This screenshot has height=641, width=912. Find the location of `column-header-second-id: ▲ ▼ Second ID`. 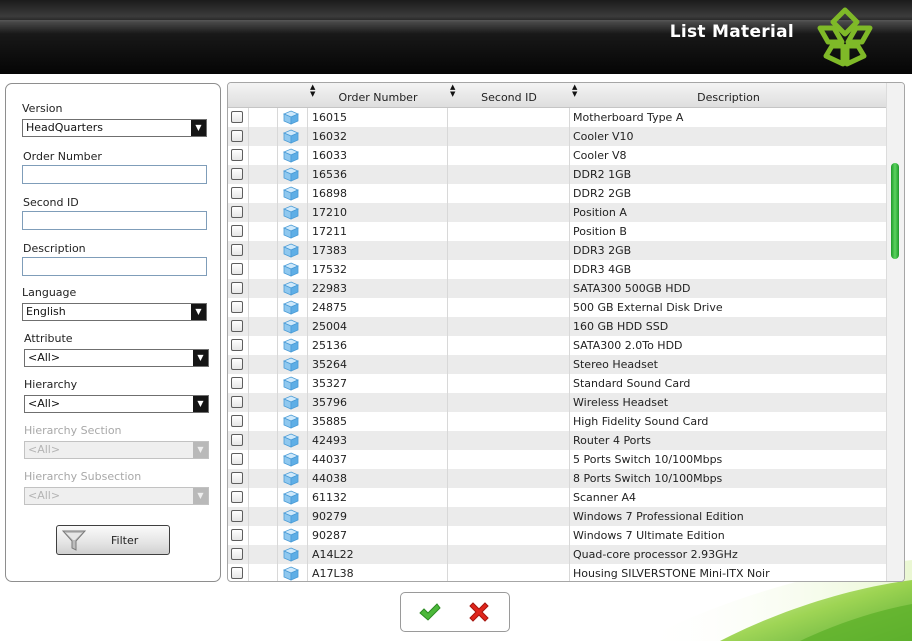

column-header-second-id: ▲ ▼ Second ID is located at coordinates (509, 95).